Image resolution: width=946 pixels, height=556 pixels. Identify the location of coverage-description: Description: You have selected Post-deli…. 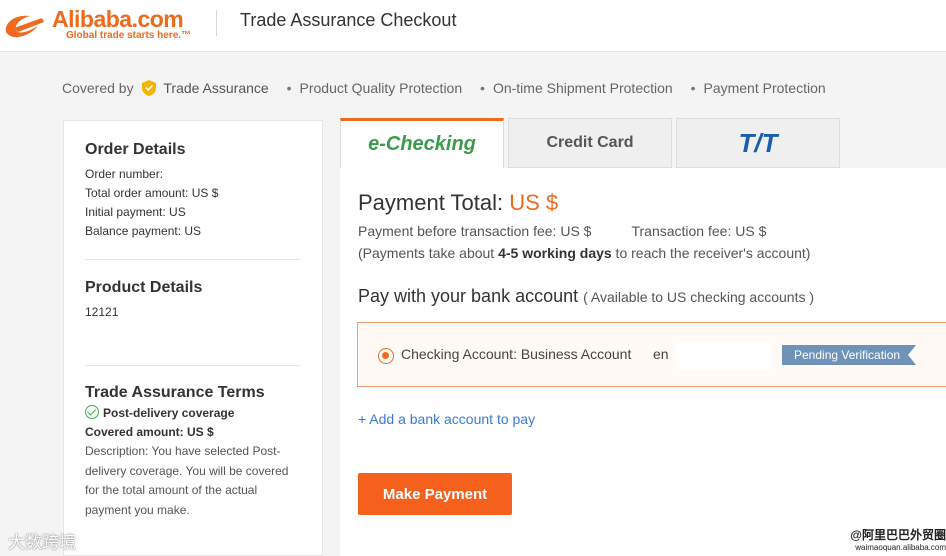
(187, 480).